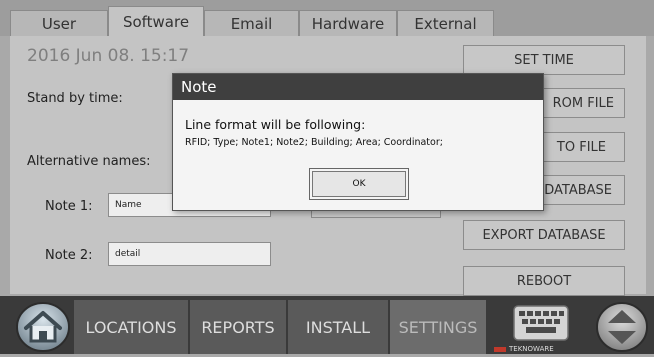 This screenshot has width=654, height=357. I want to click on keyboard-icon, so click(541, 323).